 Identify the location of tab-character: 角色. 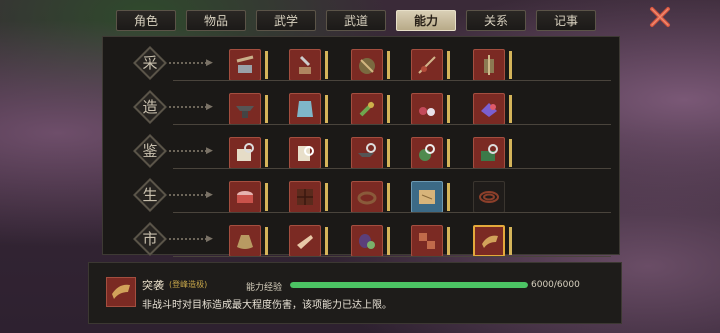
(146, 20).